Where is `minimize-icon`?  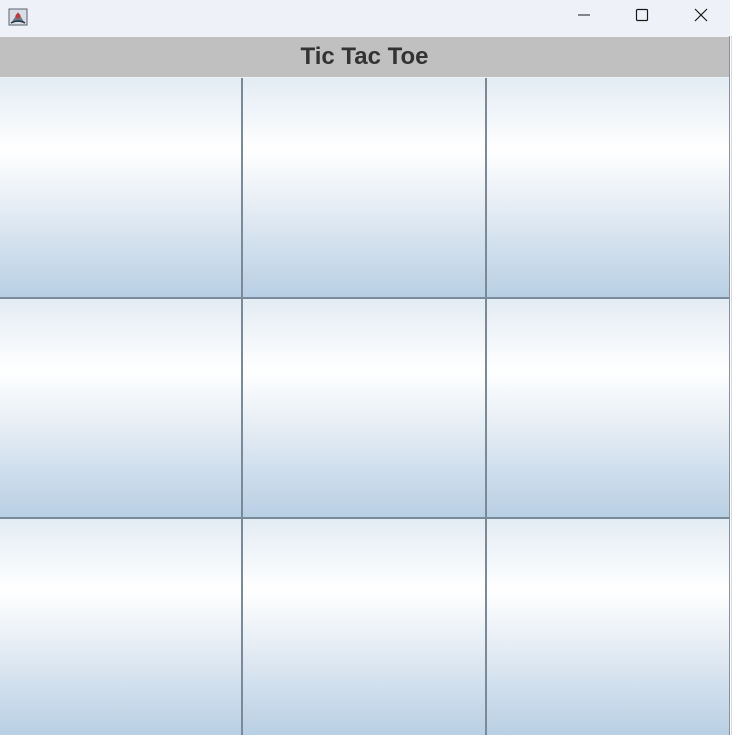
minimize-icon is located at coordinates (584, 17).